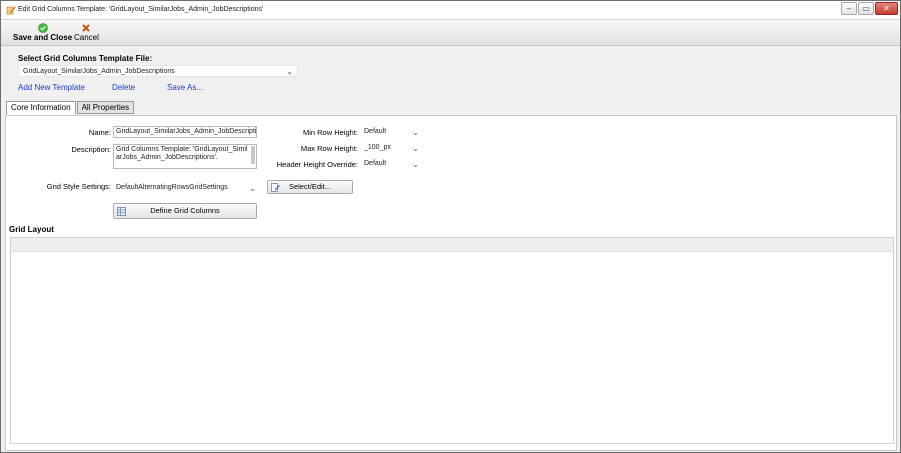  What do you see at coordinates (377, 147) in the screenshot?
I see `max-row-height-value: _100_px` at bounding box center [377, 147].